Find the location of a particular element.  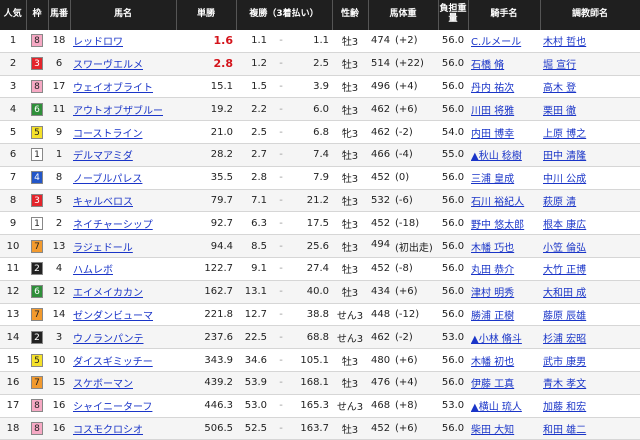

jockey-link: 伊藤 工真 is located at coordinates (504, 383).